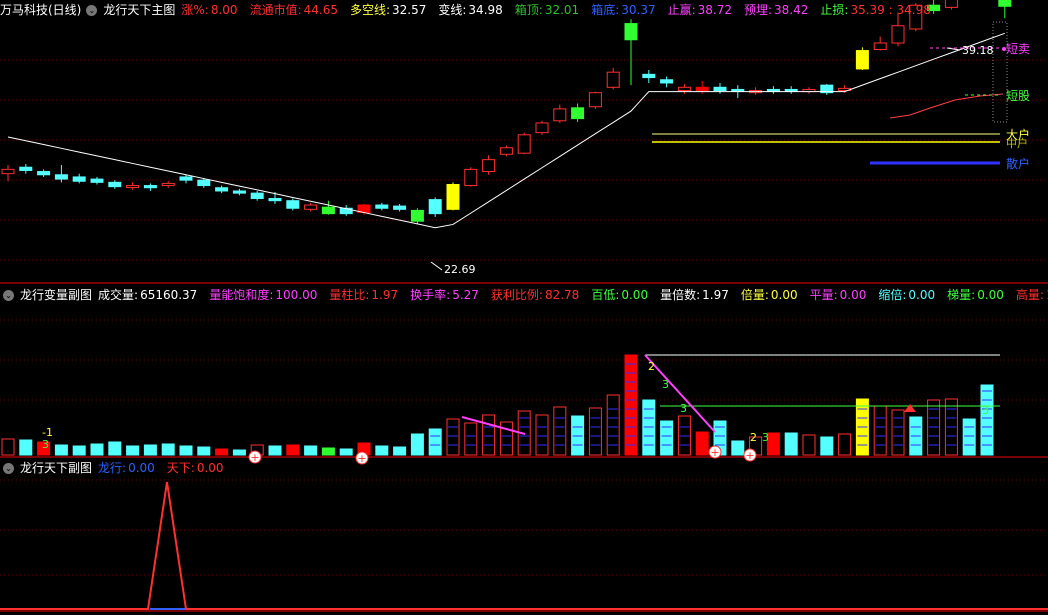 The height and width of the screenshot is (615, 1048). What do you see at coordinates (834, 10) in the screenshot?
I see `main-field-label: 止损:` at bounding box center [834, 10].